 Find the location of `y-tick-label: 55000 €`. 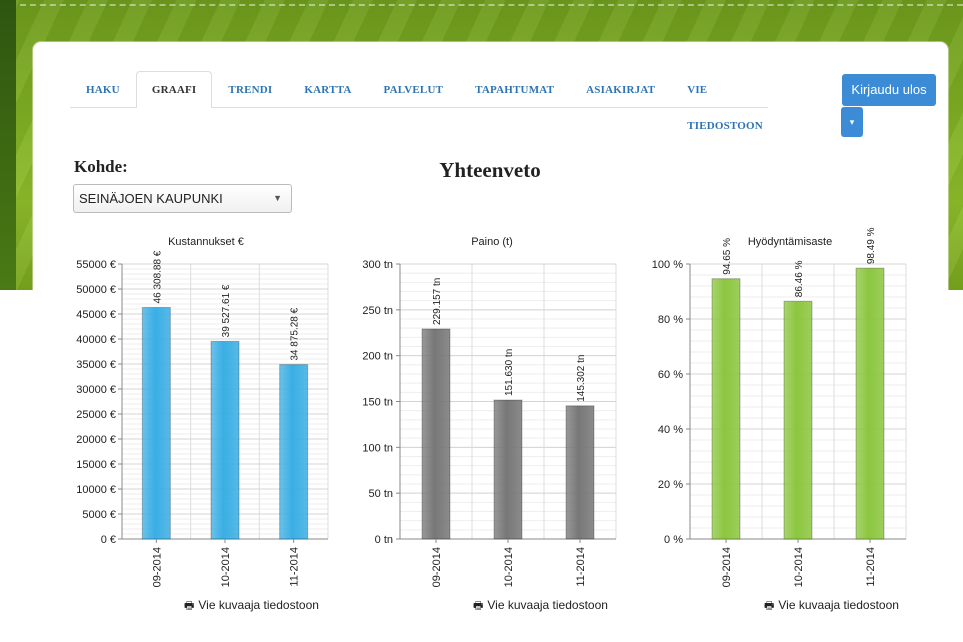

y-tick-label: 55000 € is located at coordinates (96, 265).